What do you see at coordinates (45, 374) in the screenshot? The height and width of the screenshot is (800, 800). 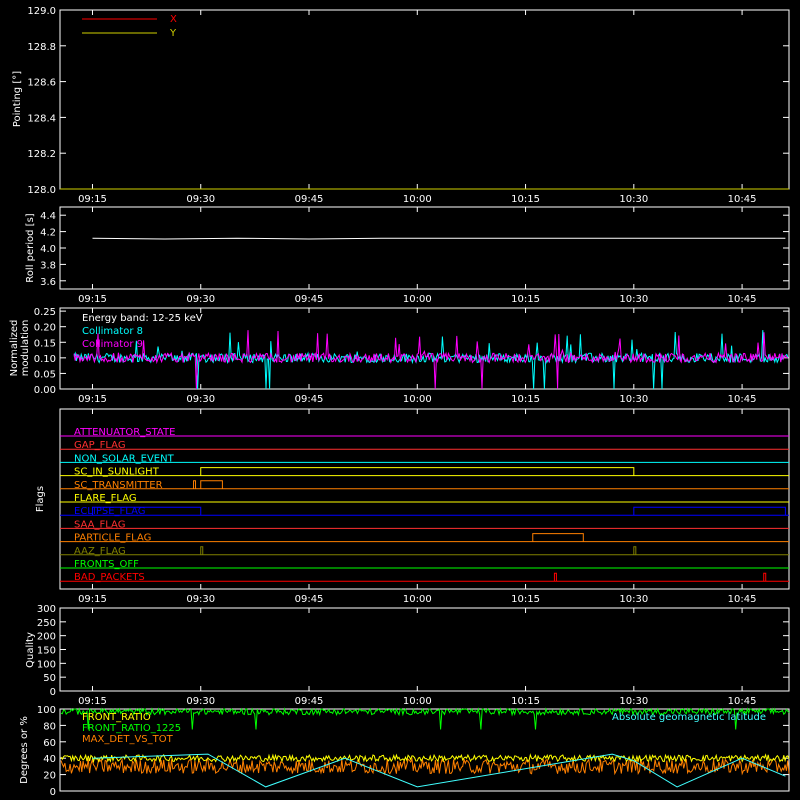 I see `y-tick-label: 0.05` at bounding box center [45, 374].